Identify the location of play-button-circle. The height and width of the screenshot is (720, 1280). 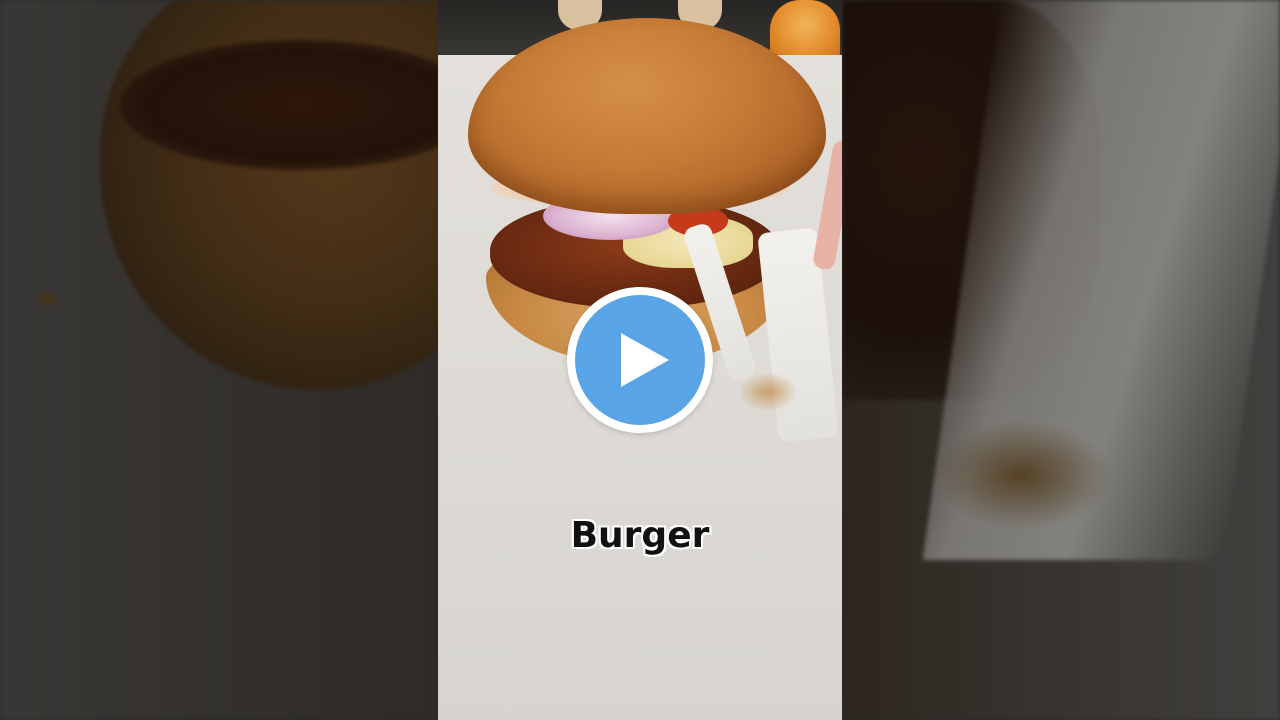
(640, 360).